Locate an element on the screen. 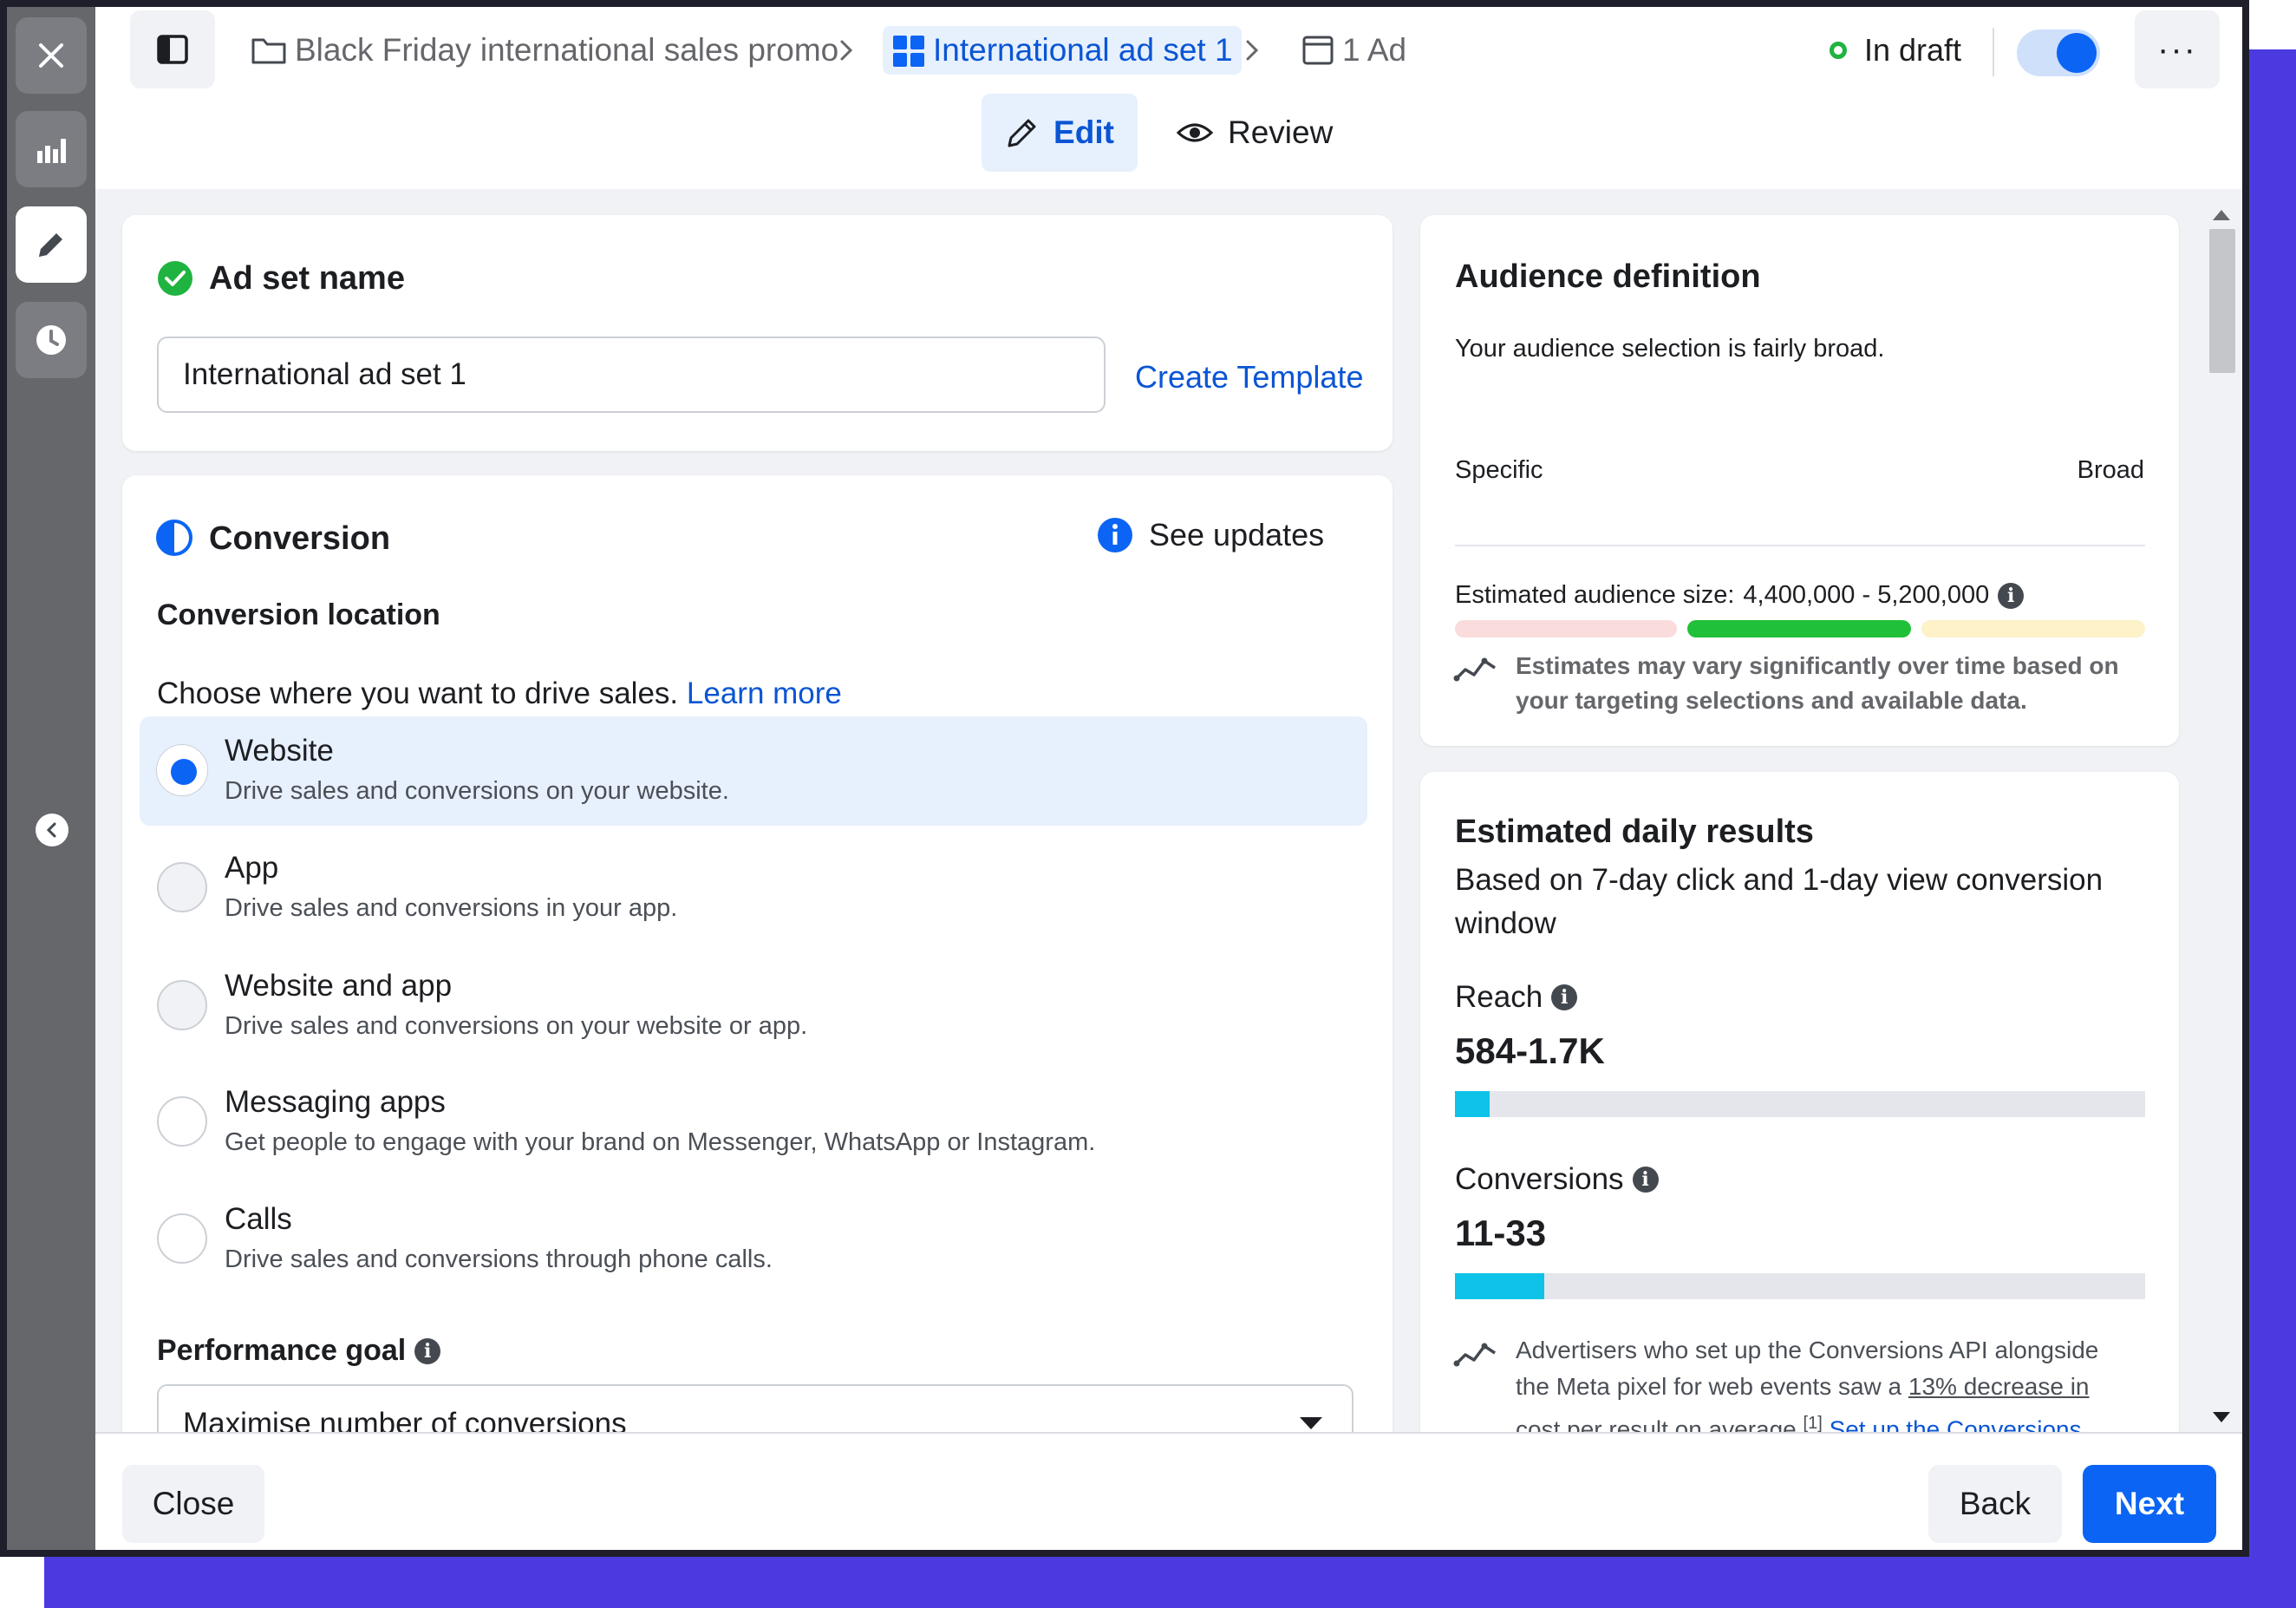 This screenshot has width=2296, height=1608. conversions-value: 11-33 is located at coordinates (1501, 1233).